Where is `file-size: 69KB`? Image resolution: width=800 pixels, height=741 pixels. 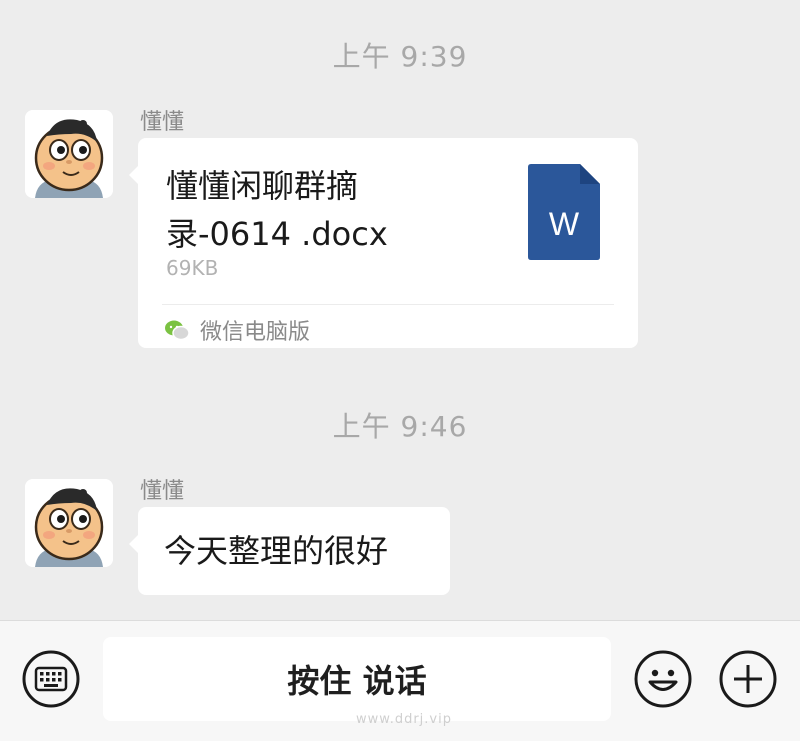
file-size: 69KB is located at coordinates (192, 268).